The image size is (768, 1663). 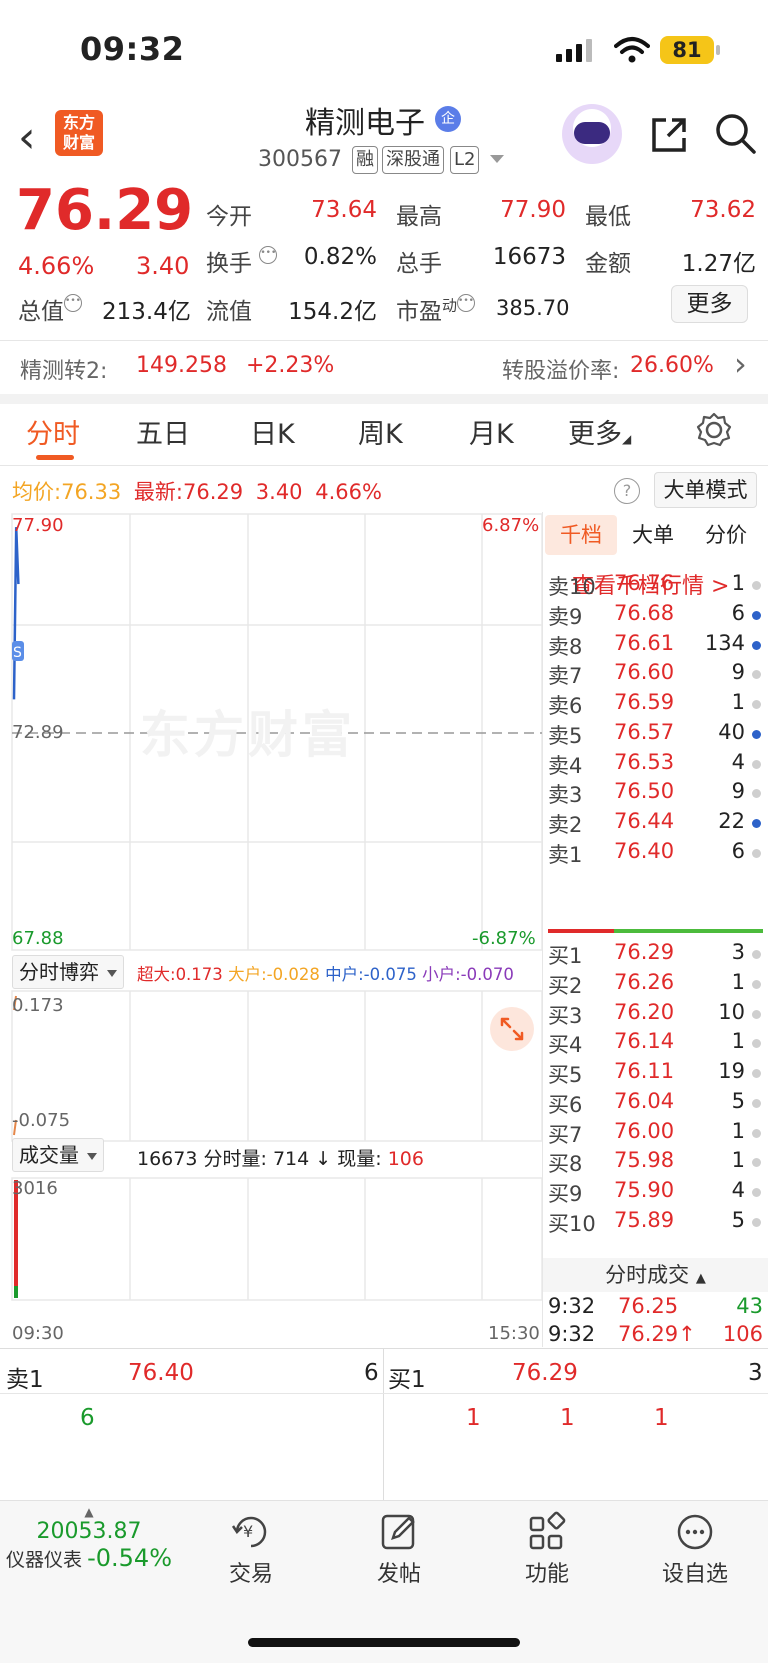 I want to click on tab-five-day: 五日, so click(x=163, y=431).